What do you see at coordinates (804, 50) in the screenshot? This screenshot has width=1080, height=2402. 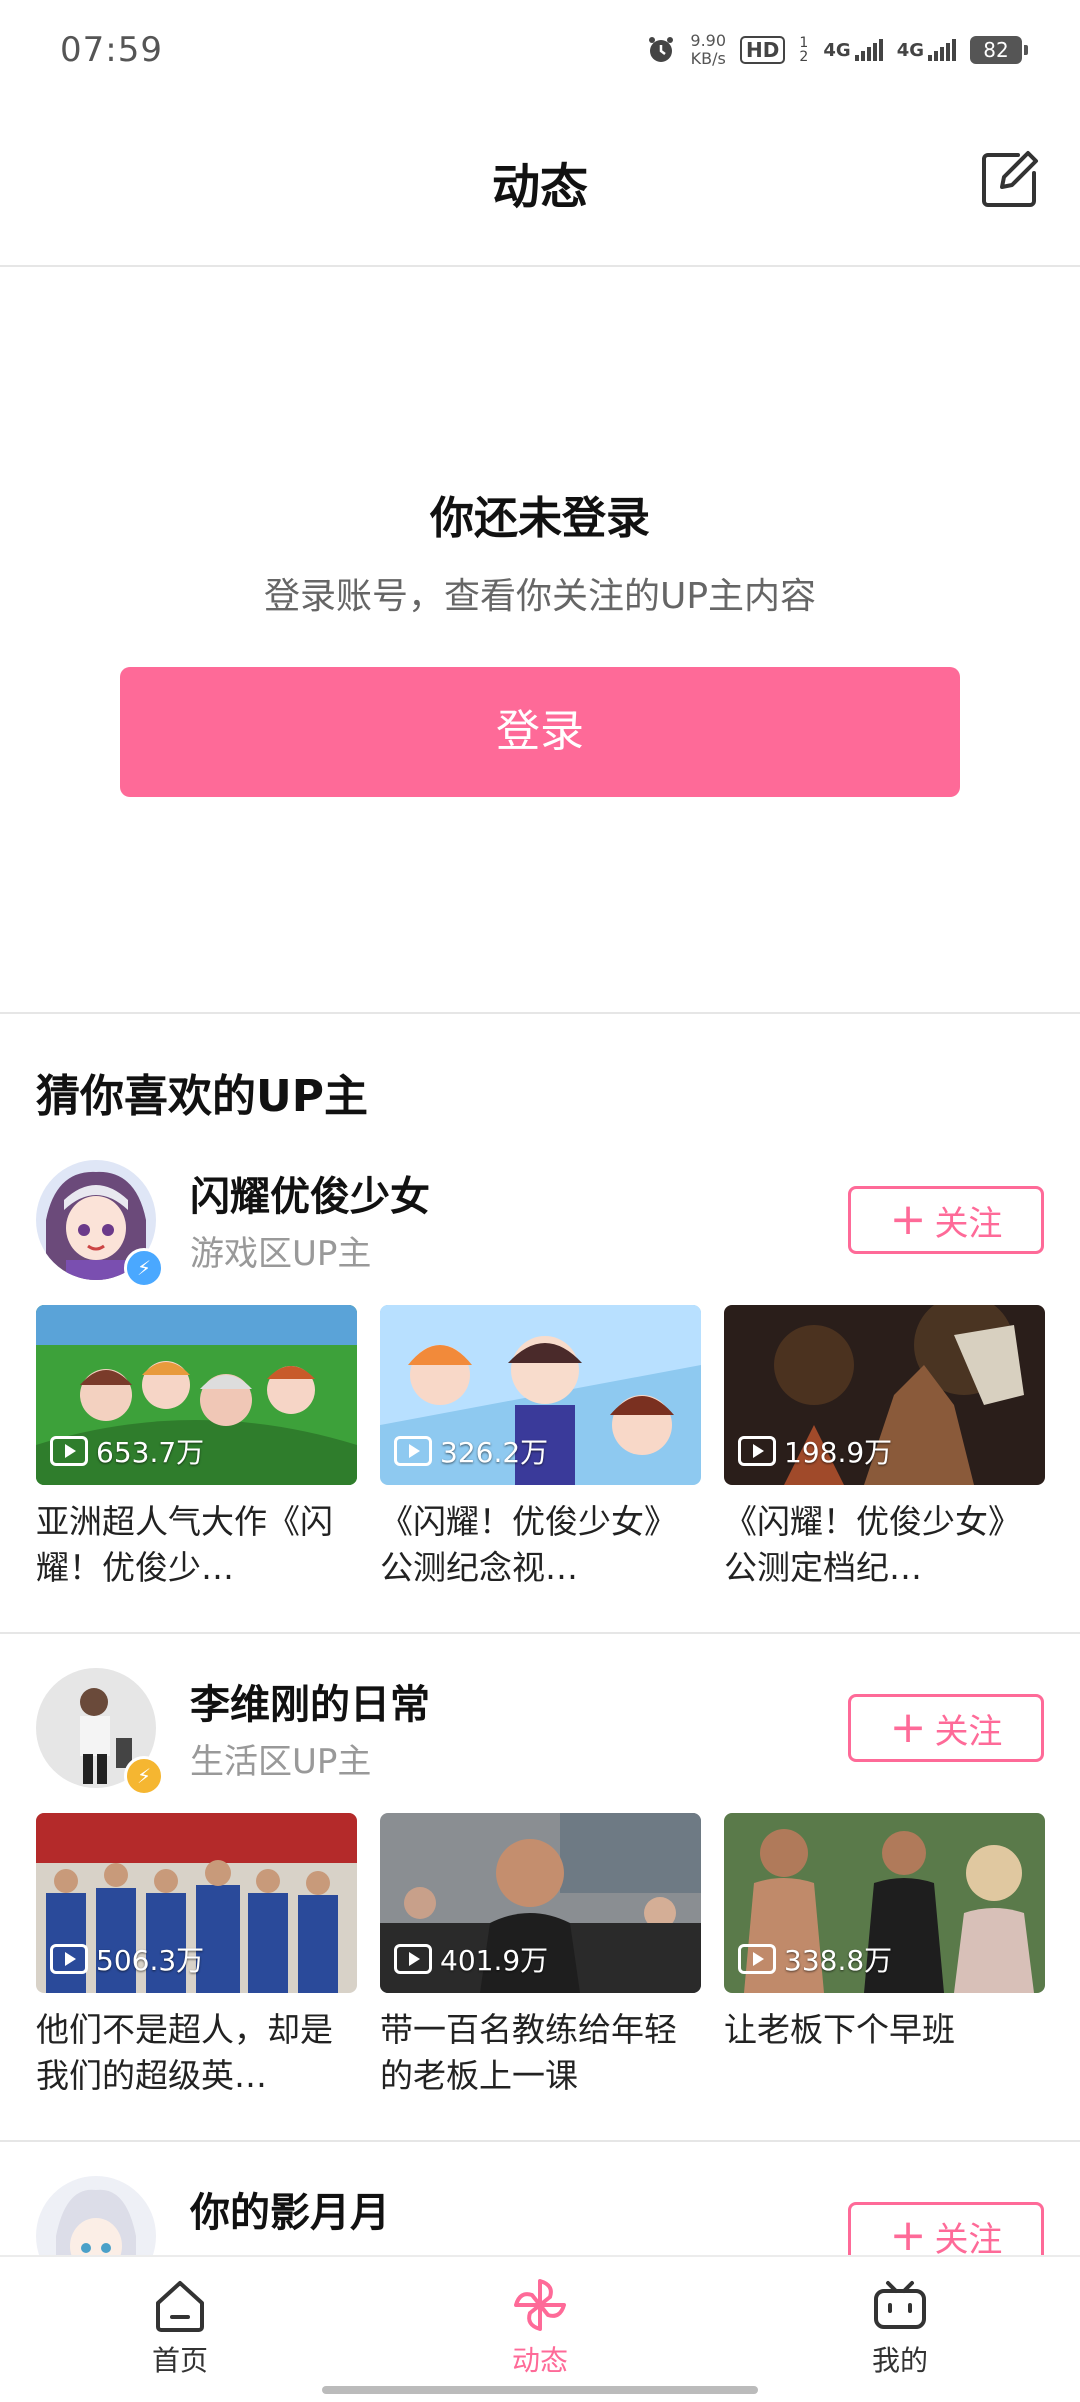 I see `hd-sub: 1 2` at bounding box center [804, 50].